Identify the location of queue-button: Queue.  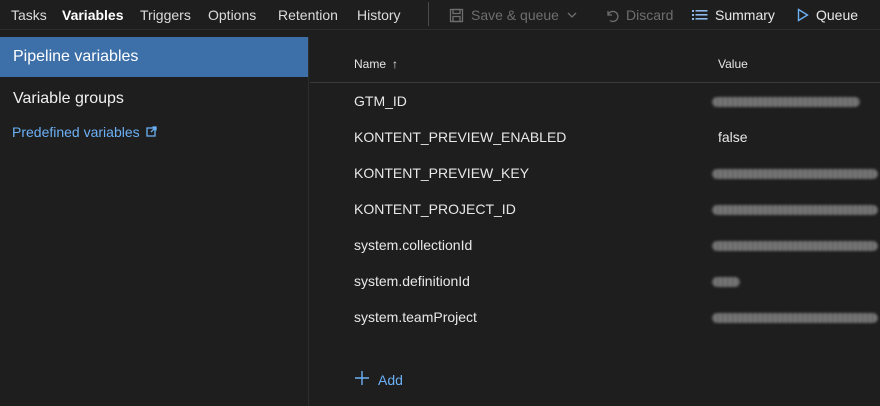
(827, 15).